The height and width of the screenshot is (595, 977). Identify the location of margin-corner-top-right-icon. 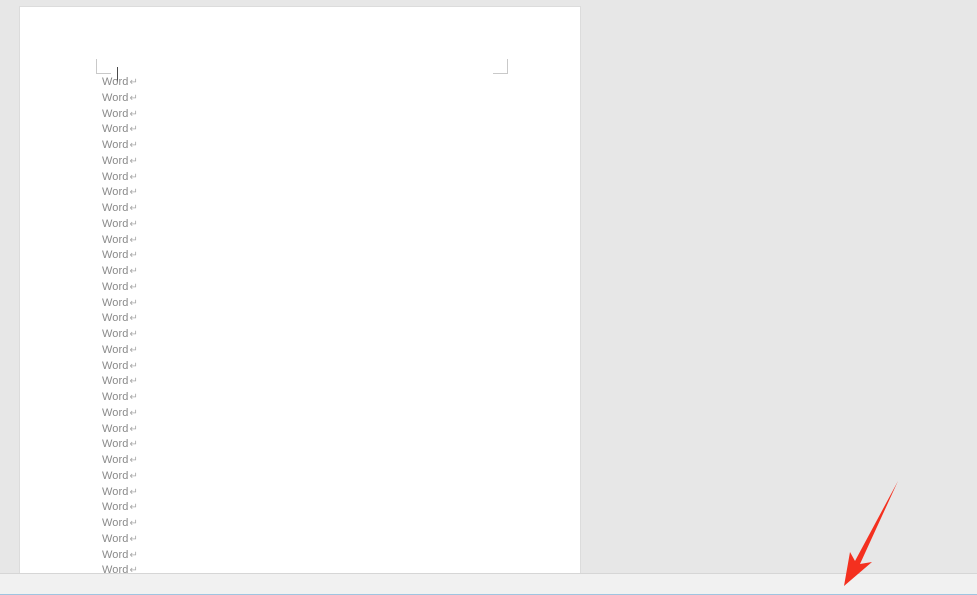
(500, 66).